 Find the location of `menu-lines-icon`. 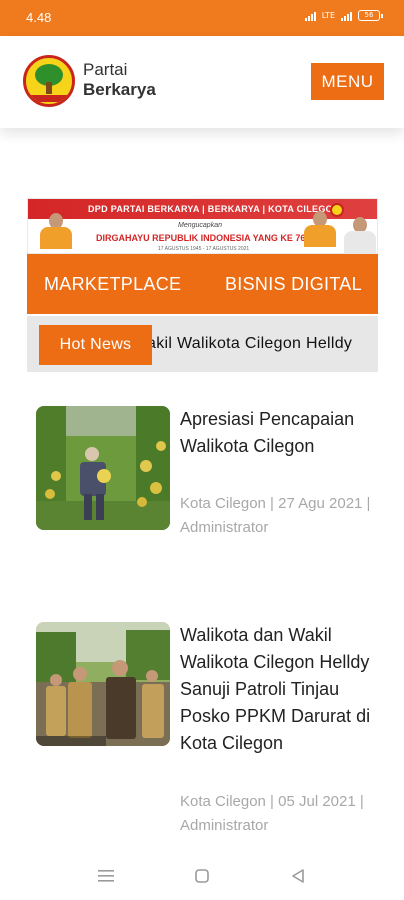

menu-lines-icon is located at coordinates (106, 876).